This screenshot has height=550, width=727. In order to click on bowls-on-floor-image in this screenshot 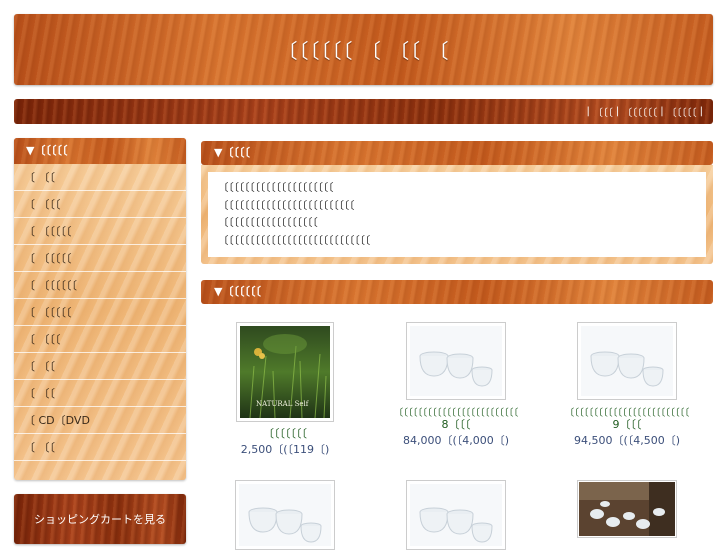, I will do `click(627, 509)`.